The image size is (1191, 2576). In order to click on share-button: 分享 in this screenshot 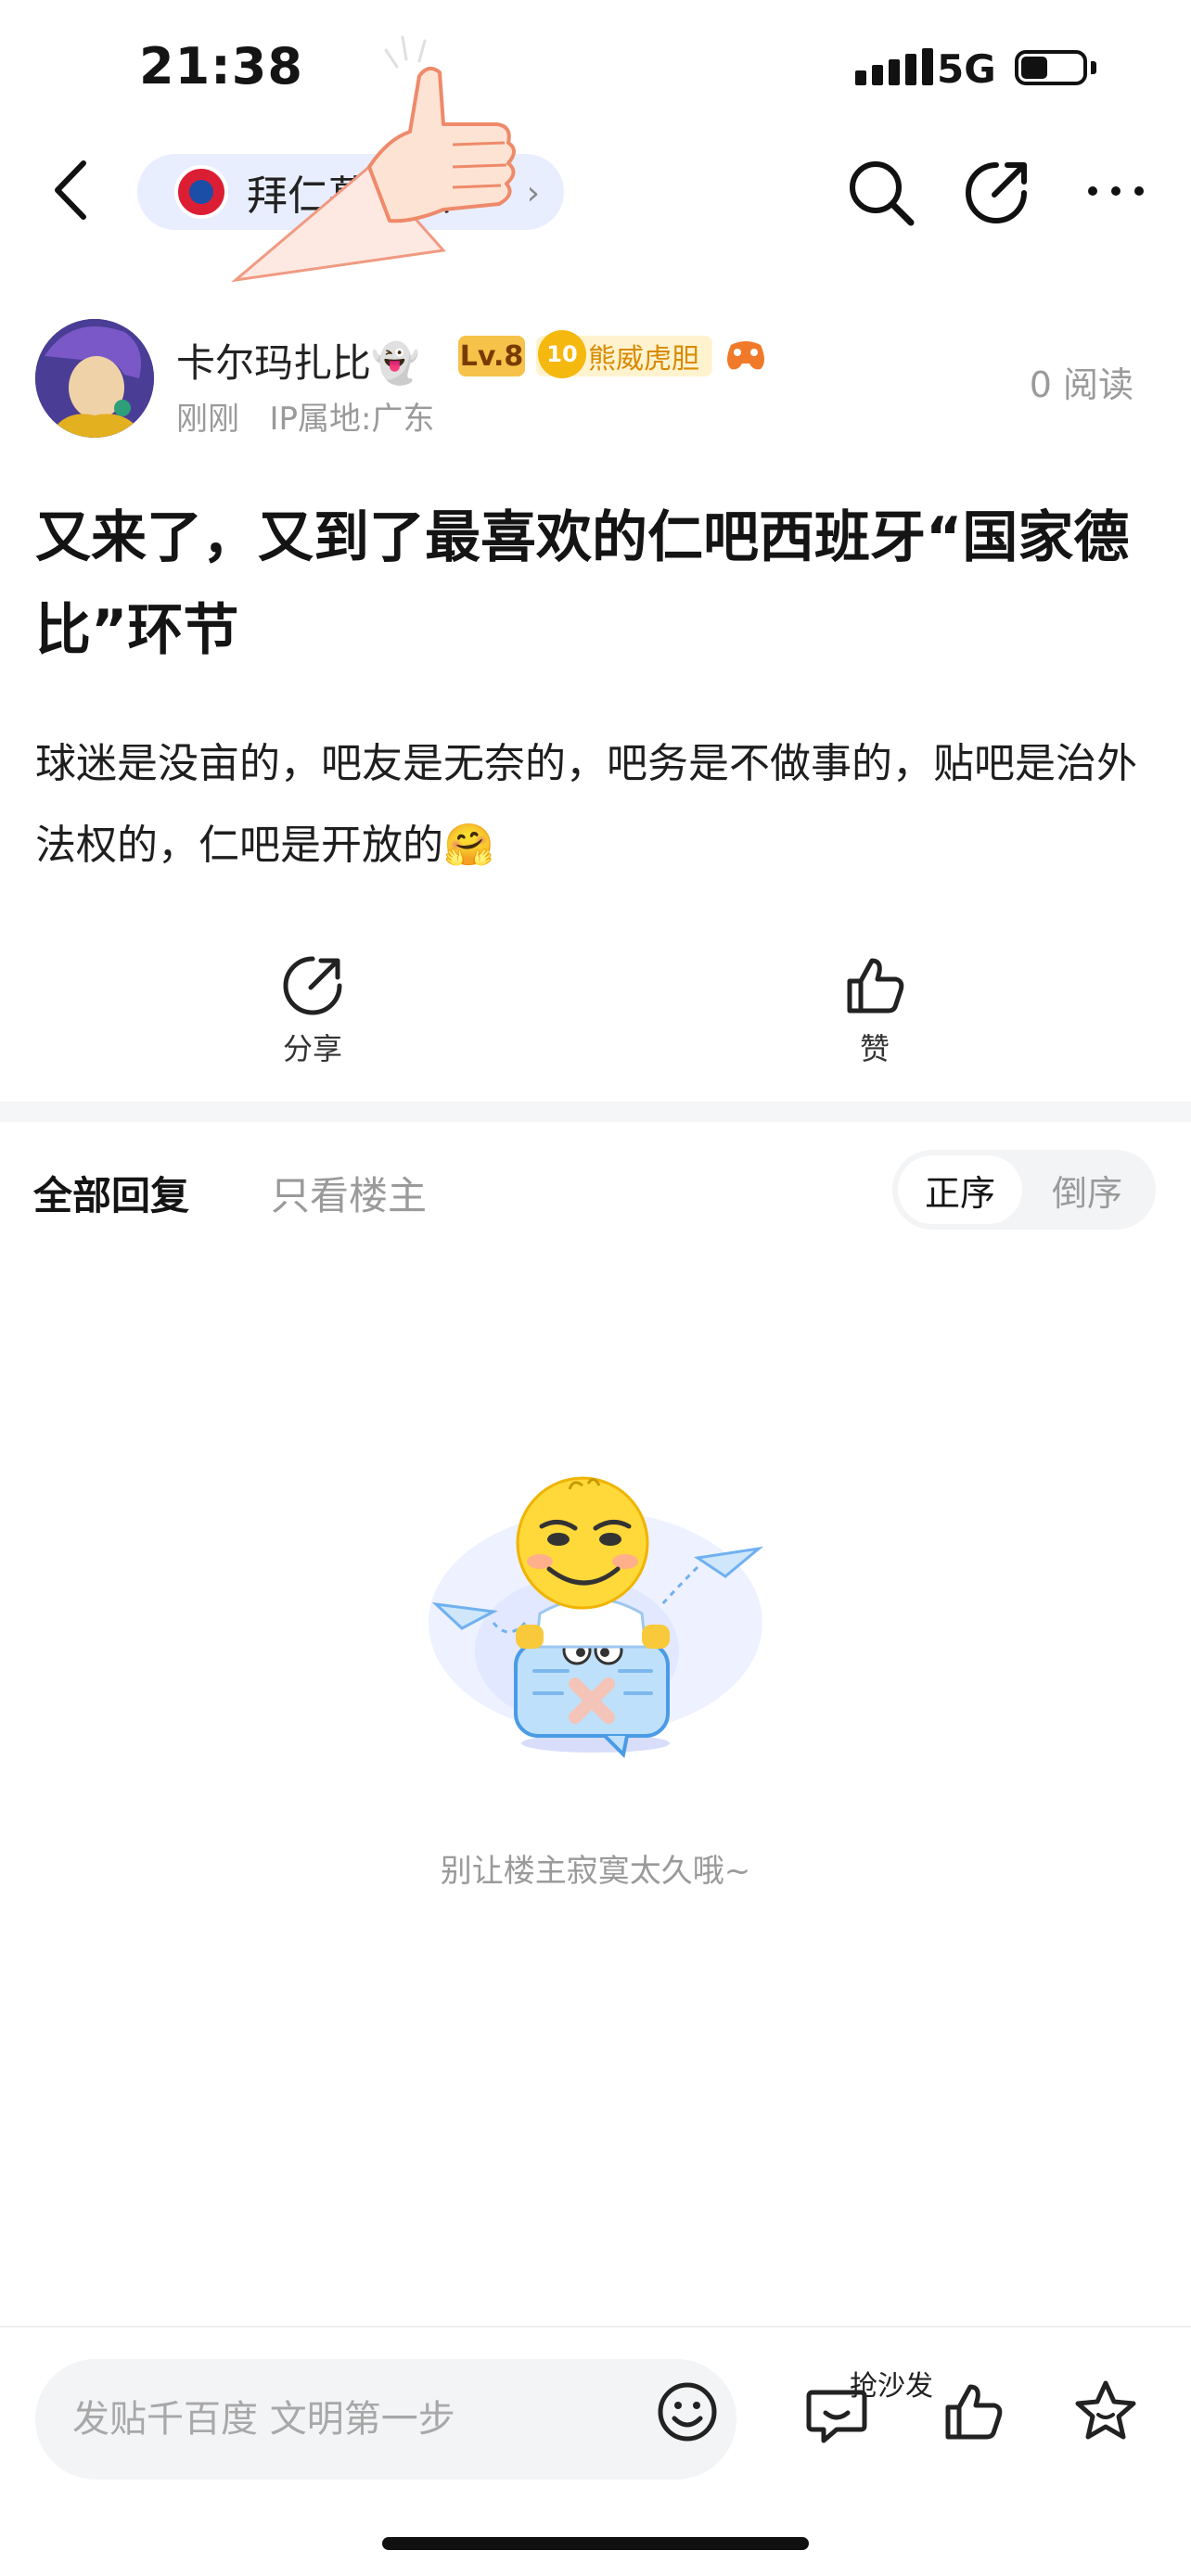, I will do `click(313, 1010)`.